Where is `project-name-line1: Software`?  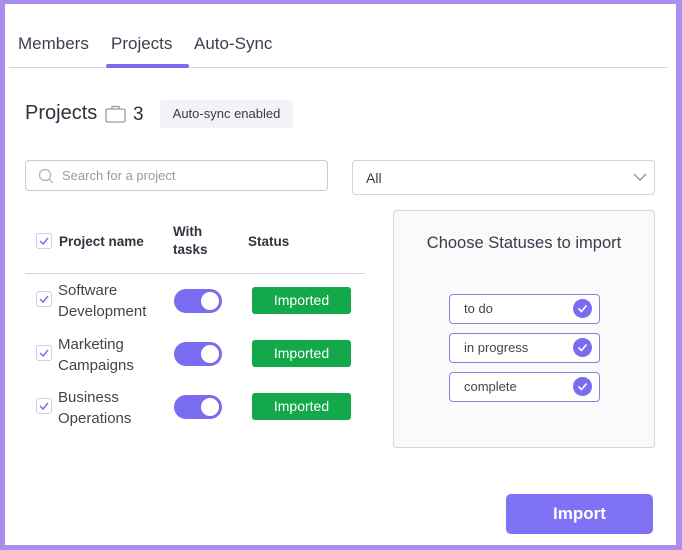
project-name-line1: Software is located at coordinates (88, 290).